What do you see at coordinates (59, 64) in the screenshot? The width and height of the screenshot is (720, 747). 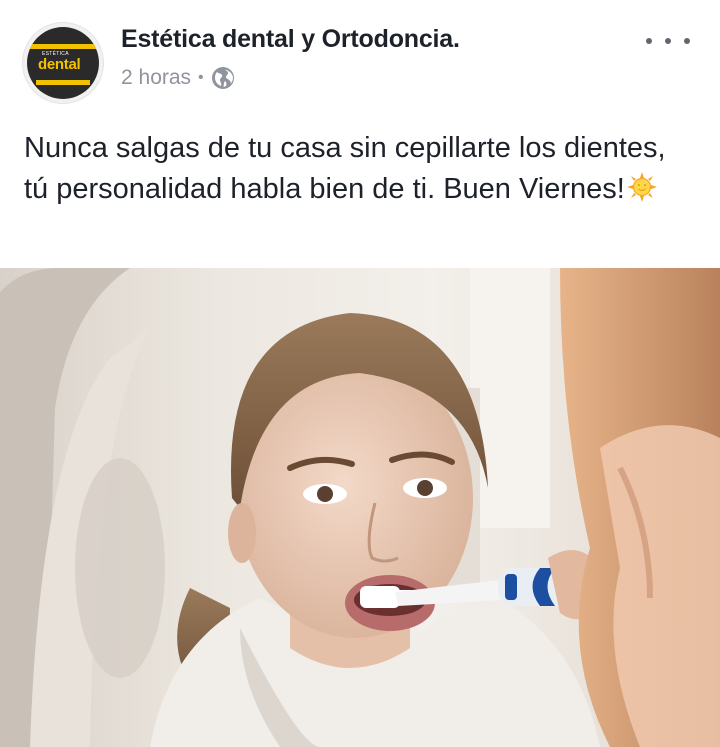 I see `logo-main-text: dental` at bounding box center [59, 64].